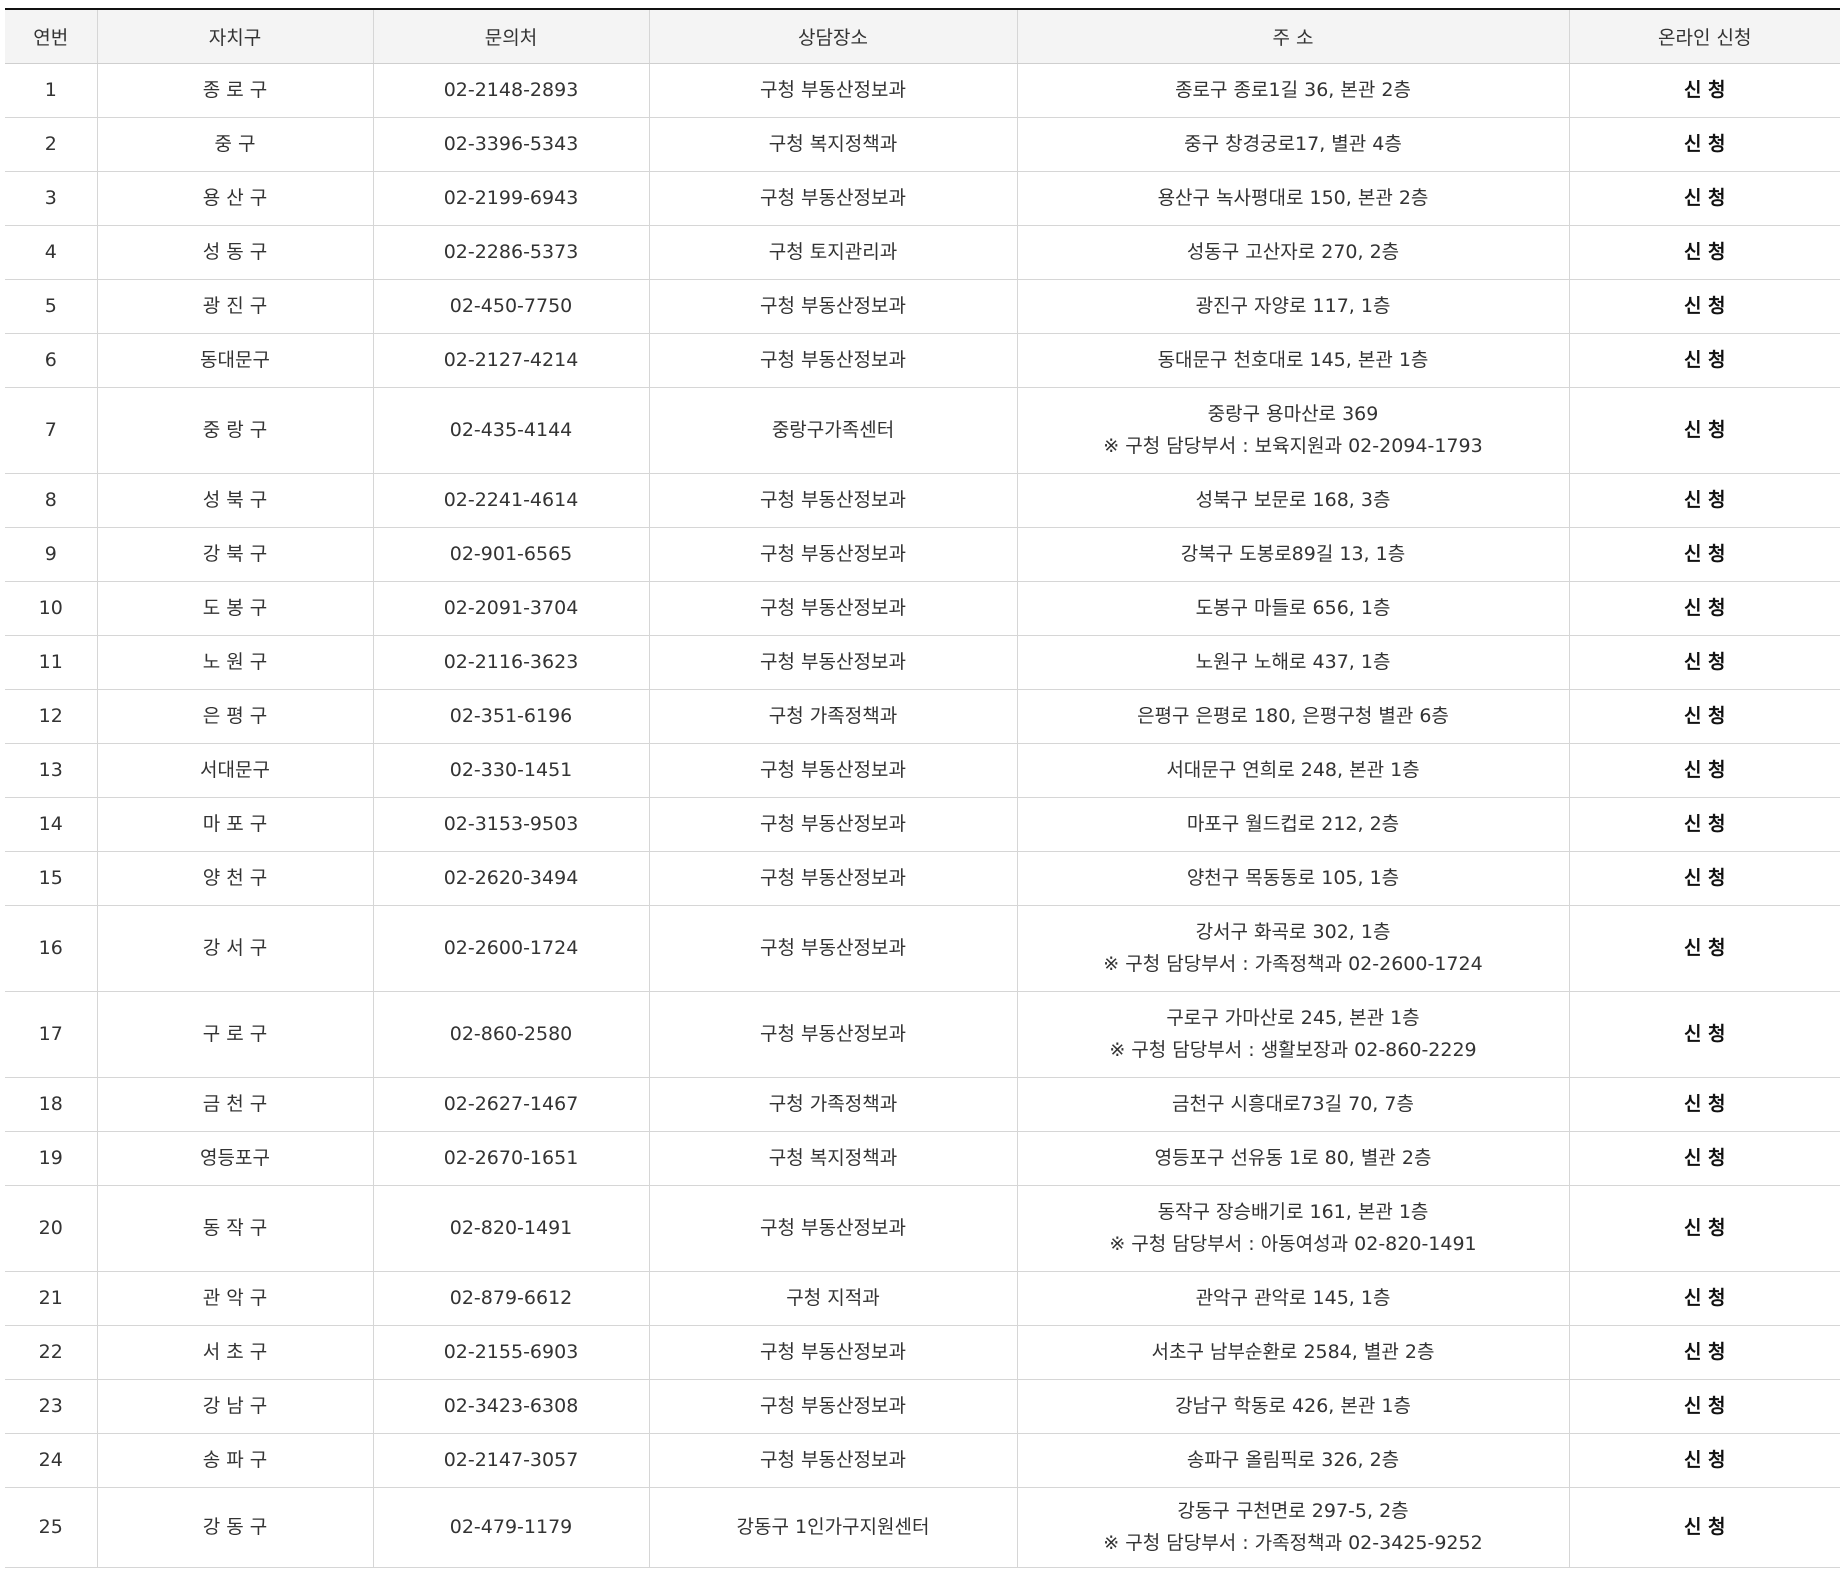  I want to click on header-place: 상담장소, so click(832, 36).